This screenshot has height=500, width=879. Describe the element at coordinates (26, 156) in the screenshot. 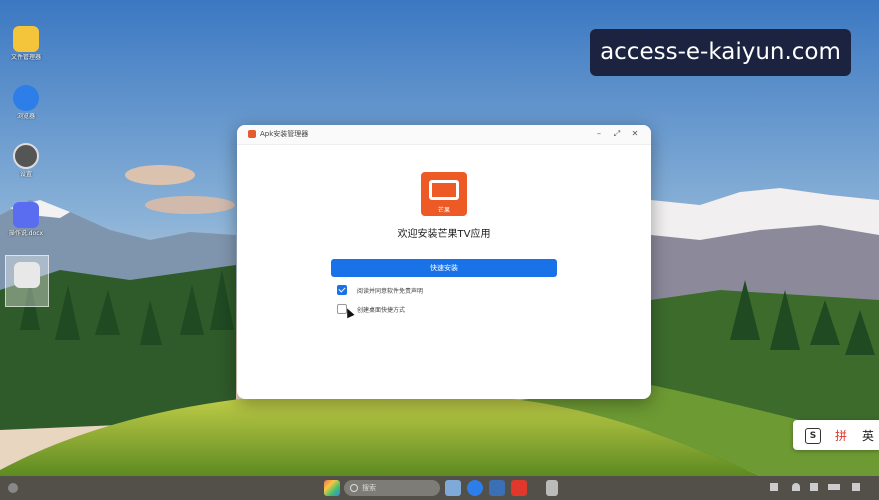

I see `settings-icon` at that location.